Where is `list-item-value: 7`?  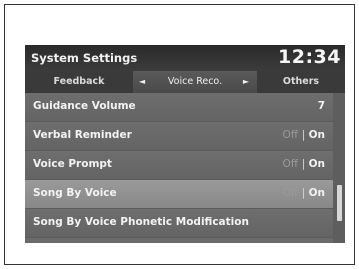
list-item-value: 7 is located at coordinates (321, 106).